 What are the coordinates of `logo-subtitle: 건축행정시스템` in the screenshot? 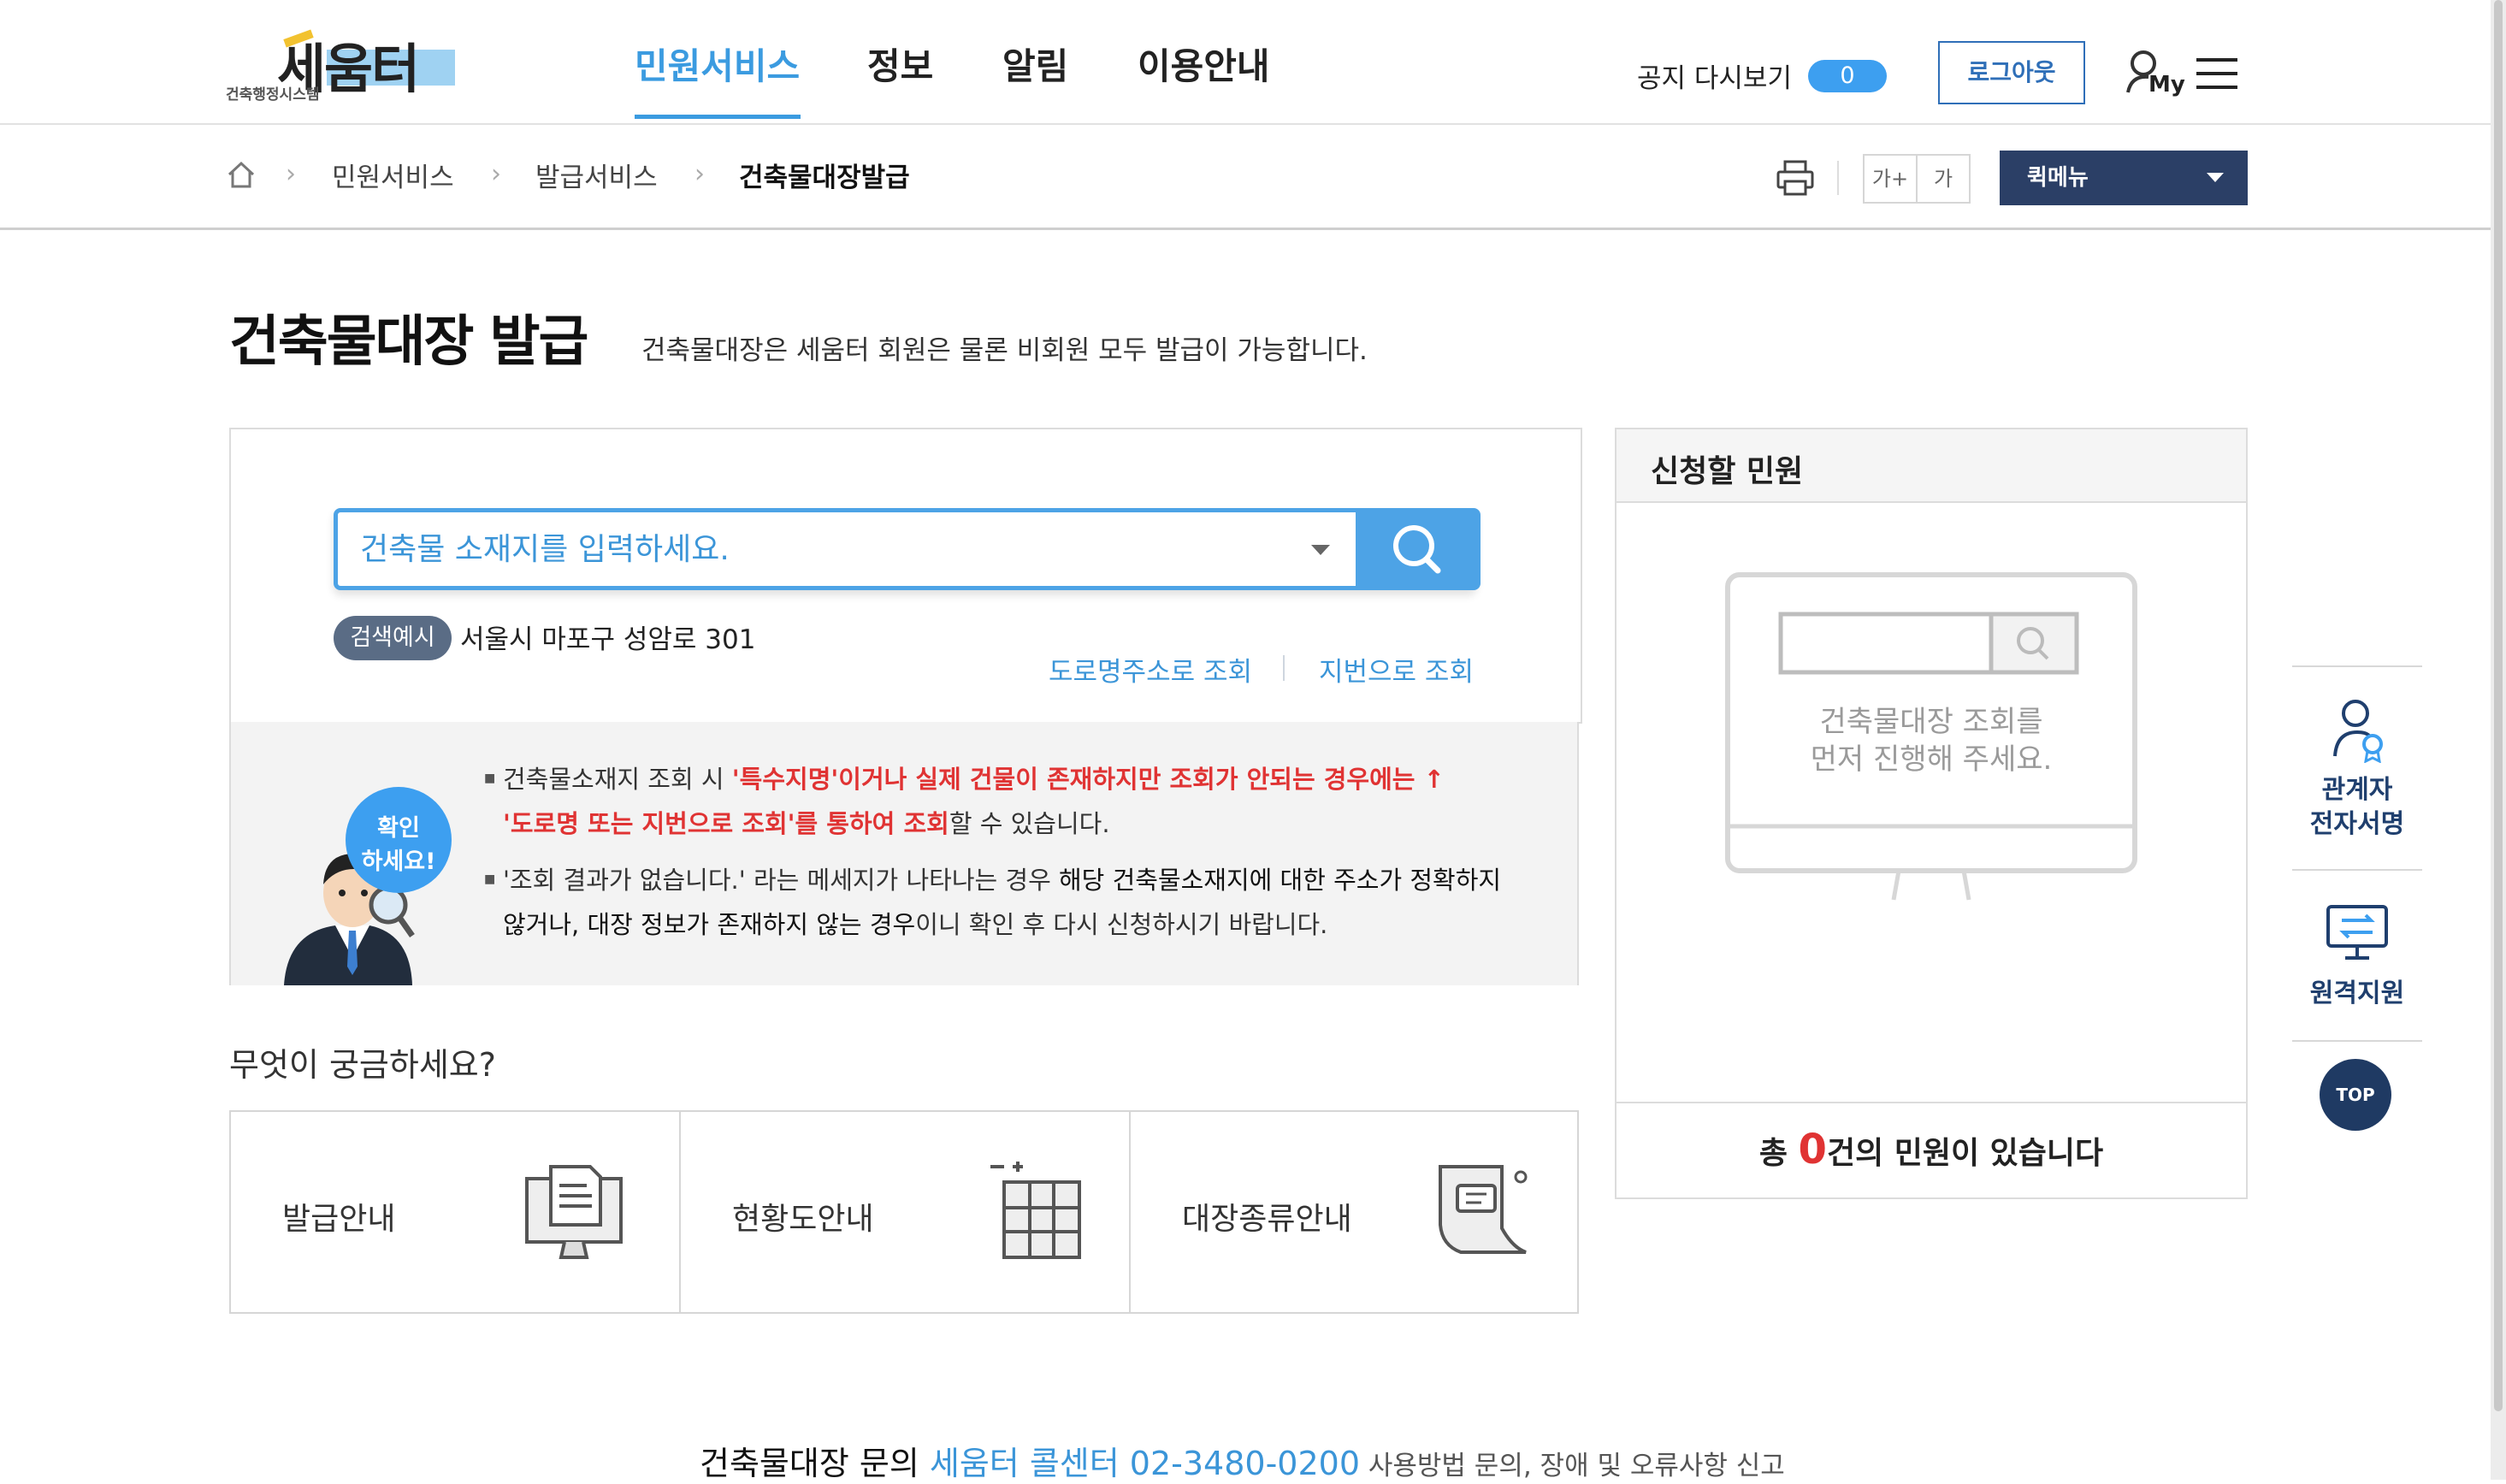 It's located at (273, 94).